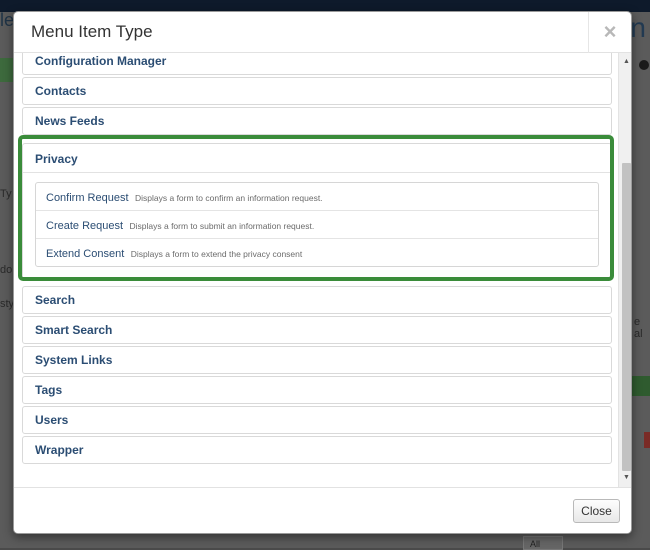  I want to click on list-item-label: News Feeds, so click(69, 121).